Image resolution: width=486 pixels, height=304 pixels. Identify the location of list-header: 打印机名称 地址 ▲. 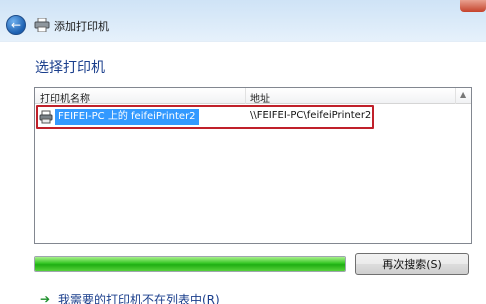
(253, 96).